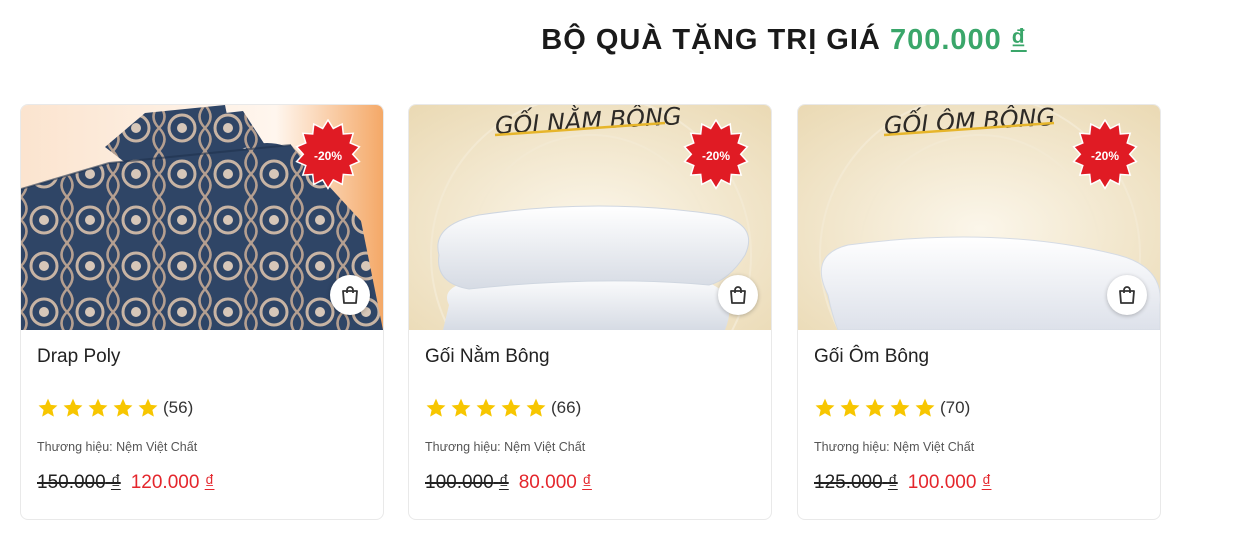 The width and height of the screenshot is (1240, 544). What do you see at coordinates (856, 482) in the screenshot?
I see `old-price: 125.000 ₫` at bounding box center [856, 482].